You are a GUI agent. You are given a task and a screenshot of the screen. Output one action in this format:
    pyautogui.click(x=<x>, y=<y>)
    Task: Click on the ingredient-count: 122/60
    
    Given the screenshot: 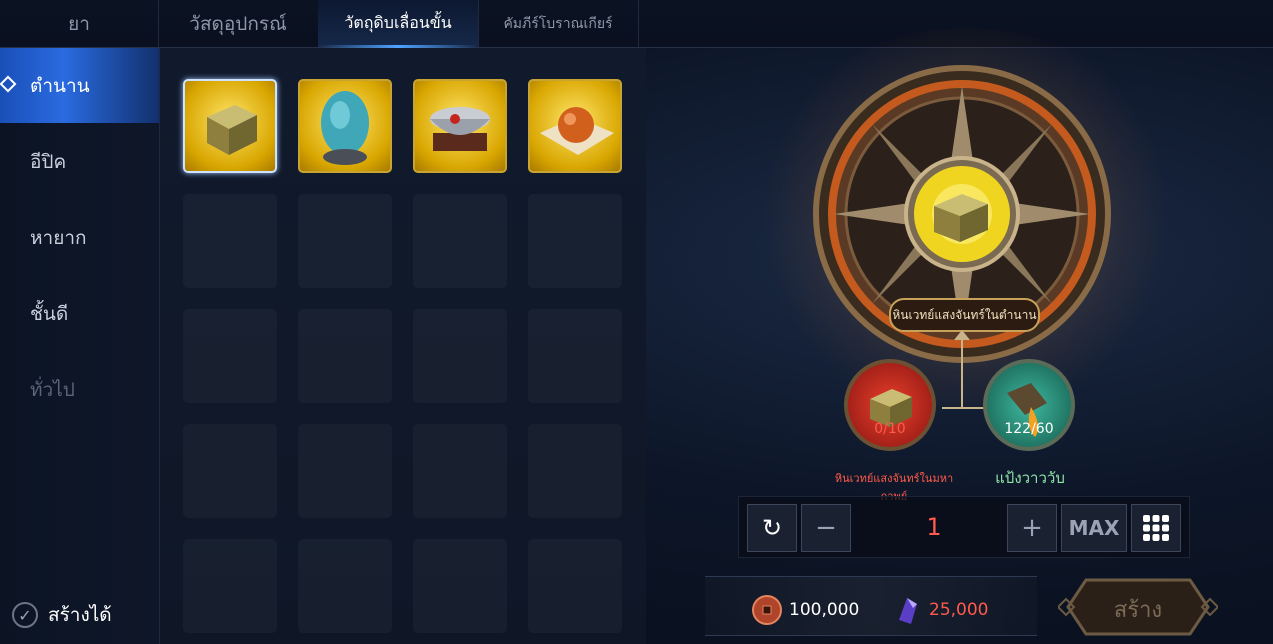 What is the action you would take?
    pyautogui.click(x=1029, y=429)
    